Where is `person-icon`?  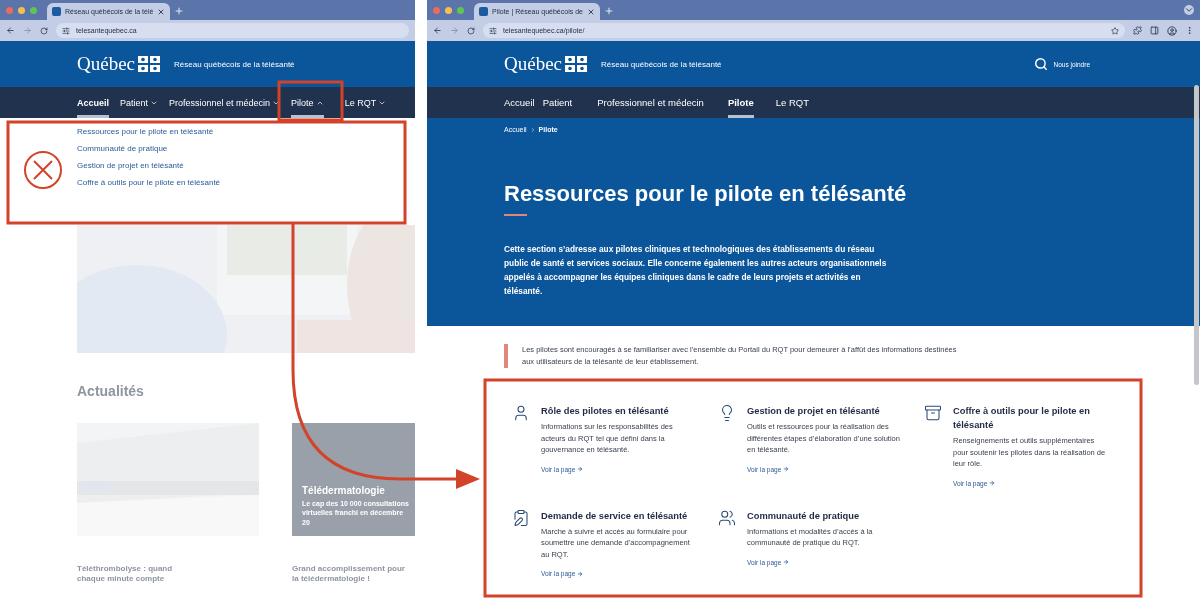
person-icon is located at coordinates (521, 413).